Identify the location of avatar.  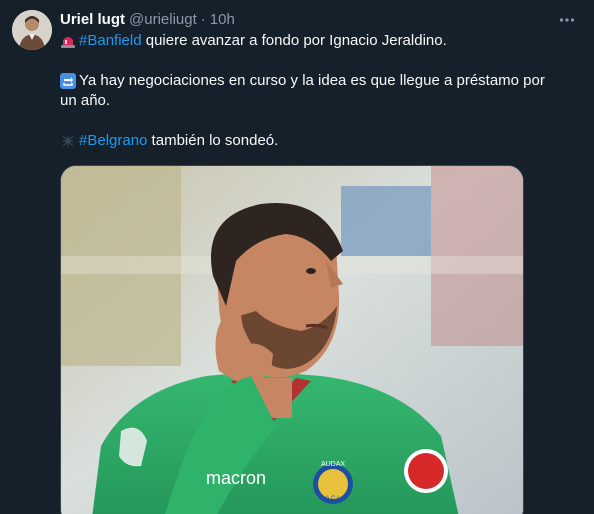
(32, 30).